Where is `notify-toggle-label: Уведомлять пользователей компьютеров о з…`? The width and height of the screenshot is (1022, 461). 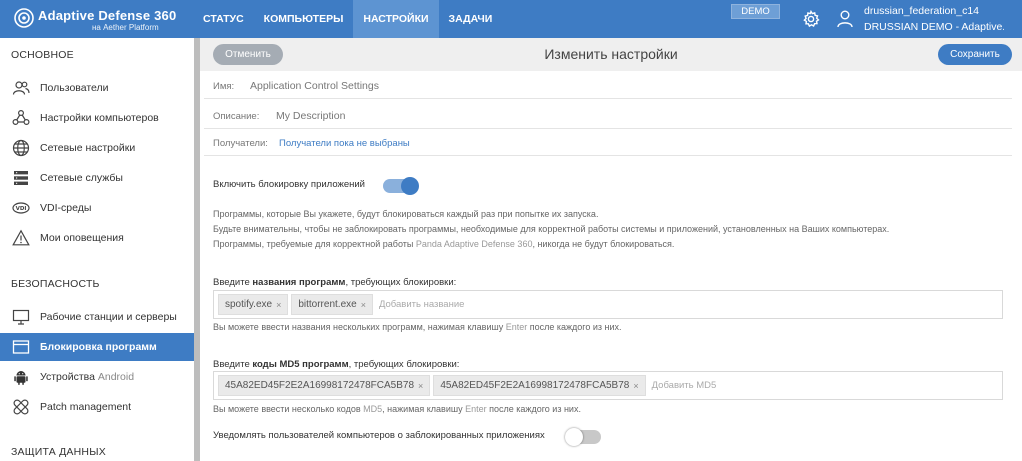 notify-toggle-label: Уведомлять пользователей компьютеров о з… is located at coordinates (379, 435).